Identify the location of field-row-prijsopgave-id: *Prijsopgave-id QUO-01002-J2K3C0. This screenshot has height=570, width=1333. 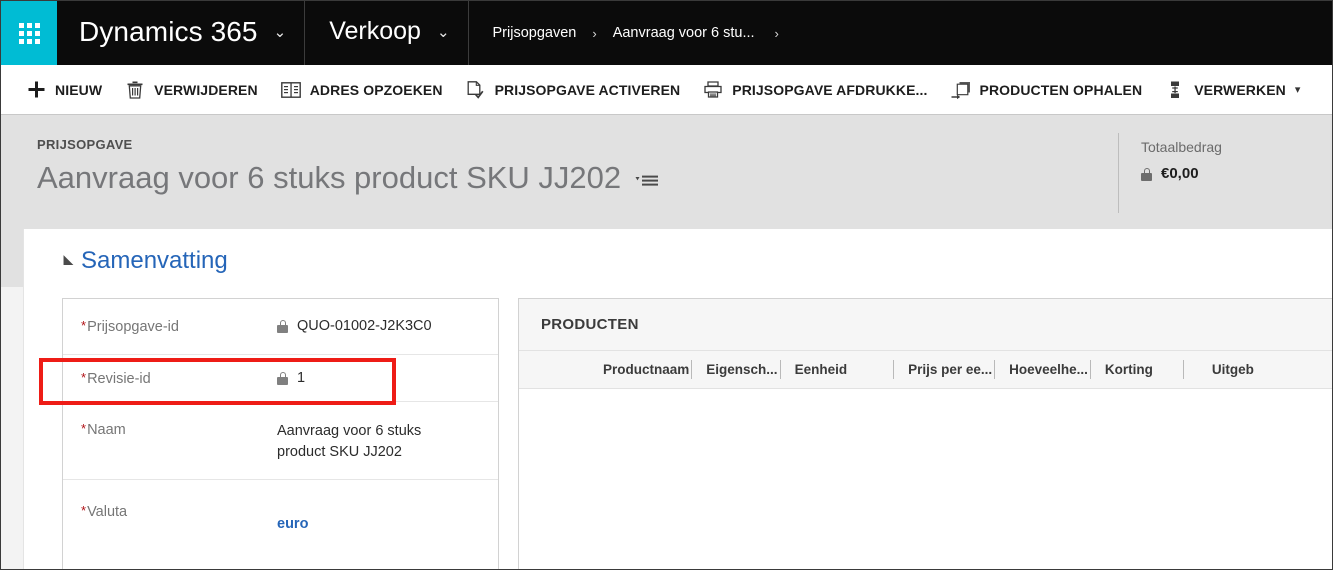
(280, 327).